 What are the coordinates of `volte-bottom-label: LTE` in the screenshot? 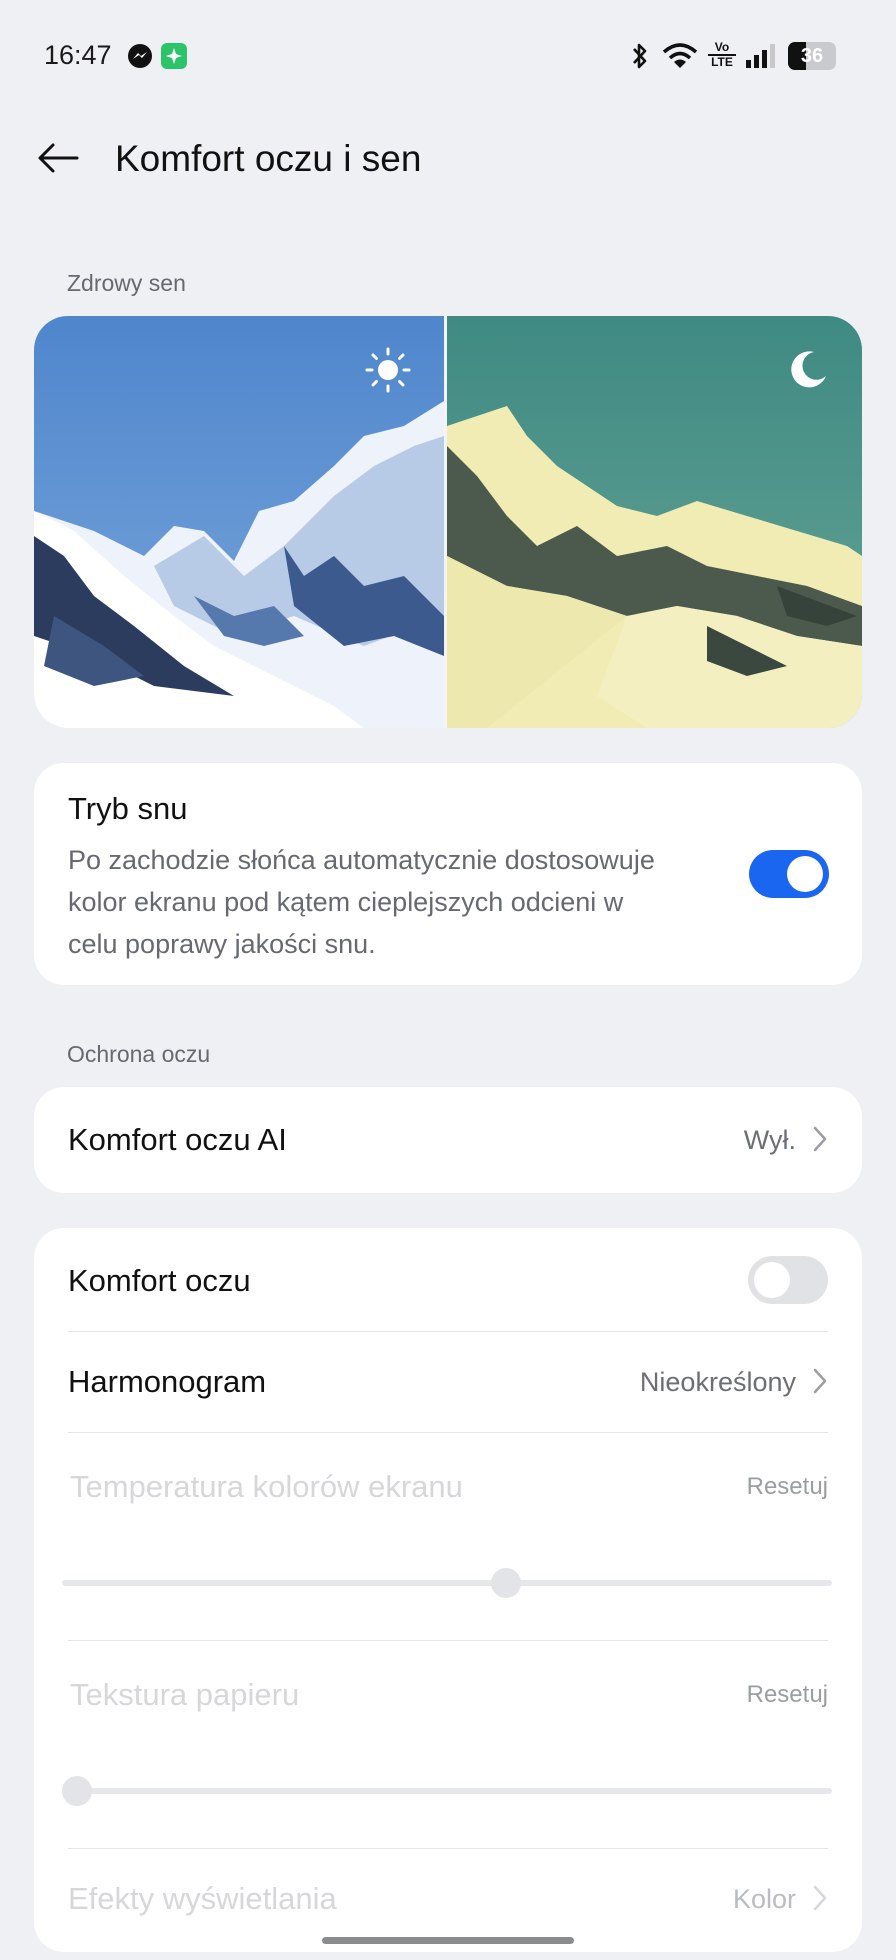 It's located at (722, 61).